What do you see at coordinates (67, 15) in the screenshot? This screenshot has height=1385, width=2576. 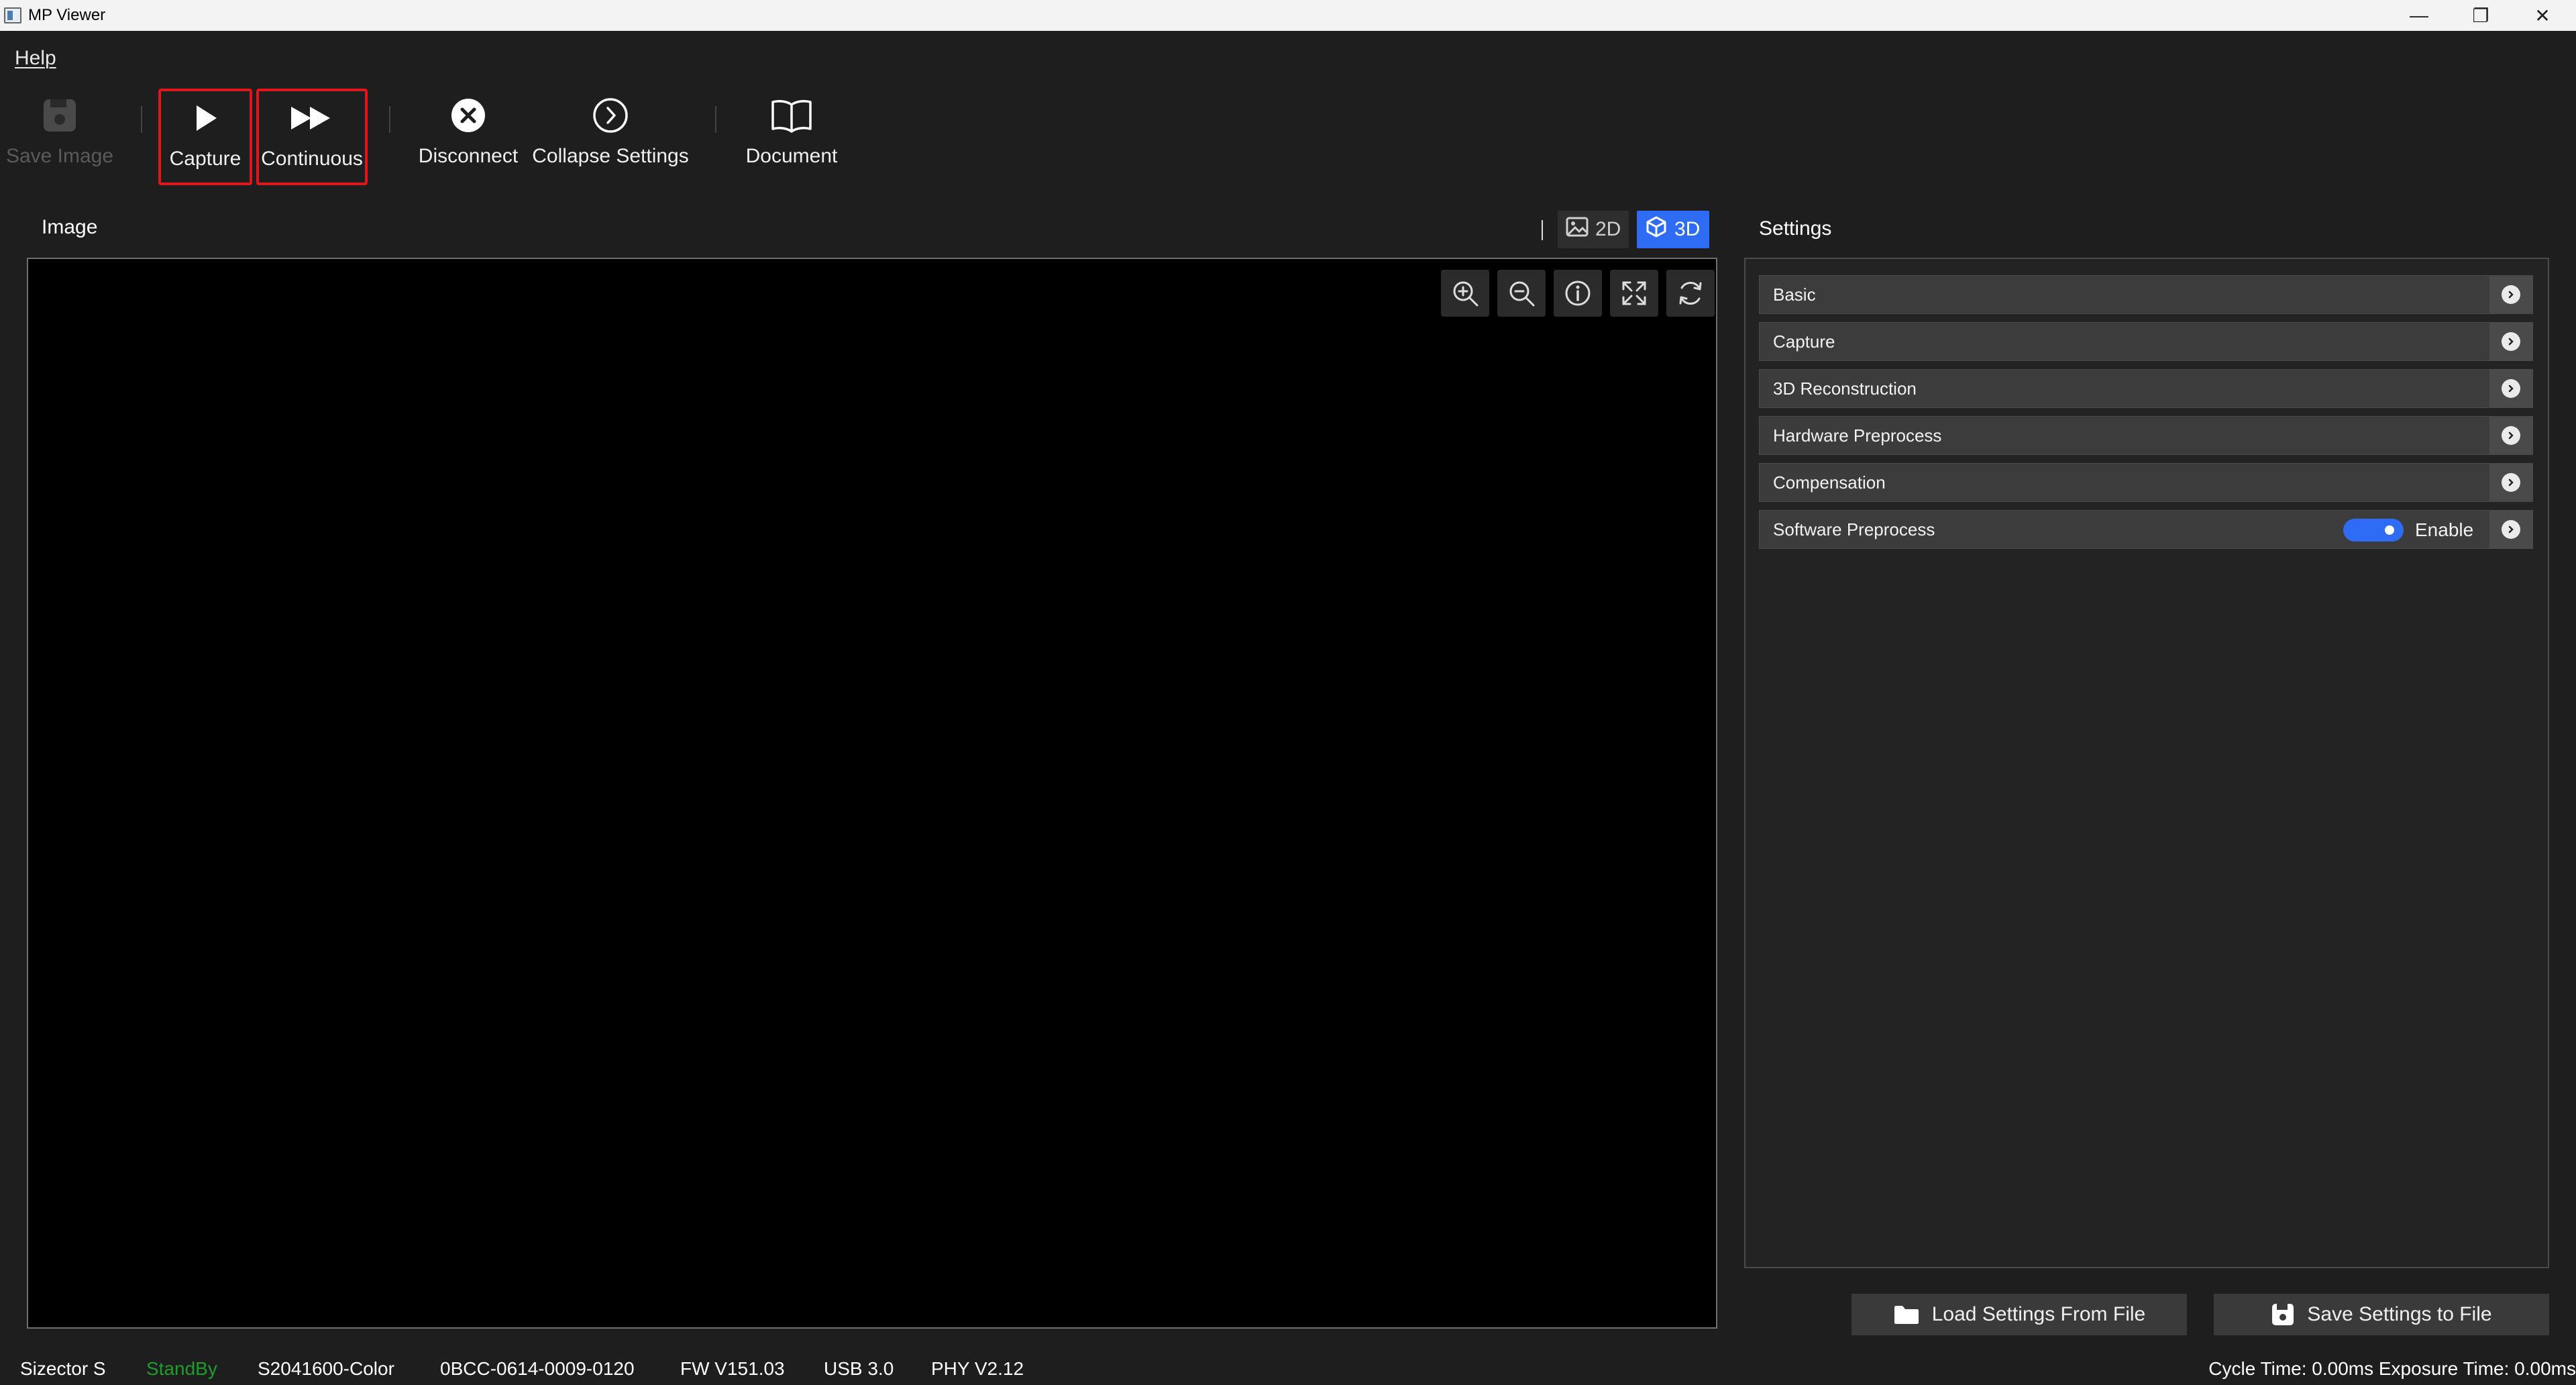 I see `window-title: MP Viewer` at bounding box center [67, 15].